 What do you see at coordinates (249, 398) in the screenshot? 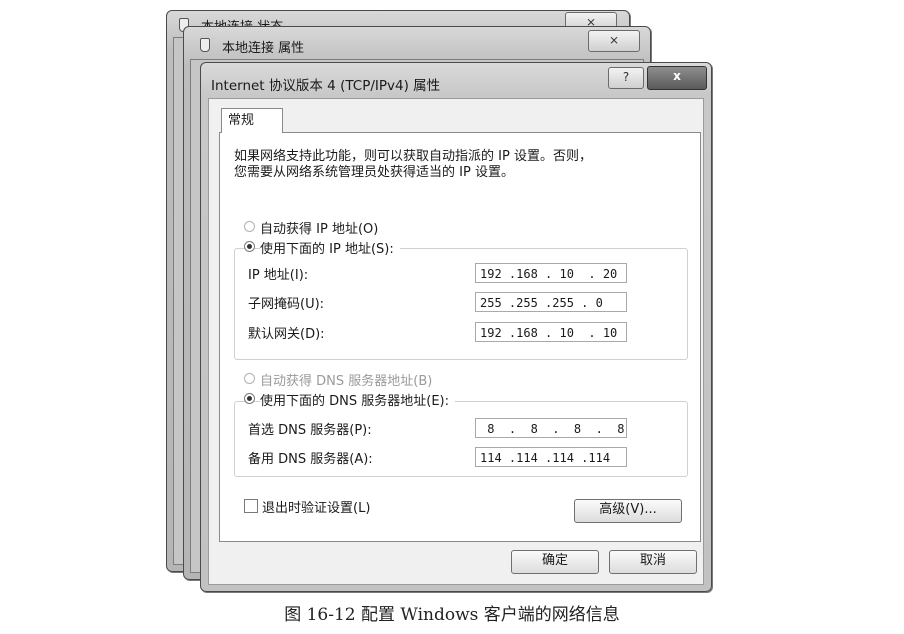
I see `dns-manual-radio` at bounding box center [249, 398].